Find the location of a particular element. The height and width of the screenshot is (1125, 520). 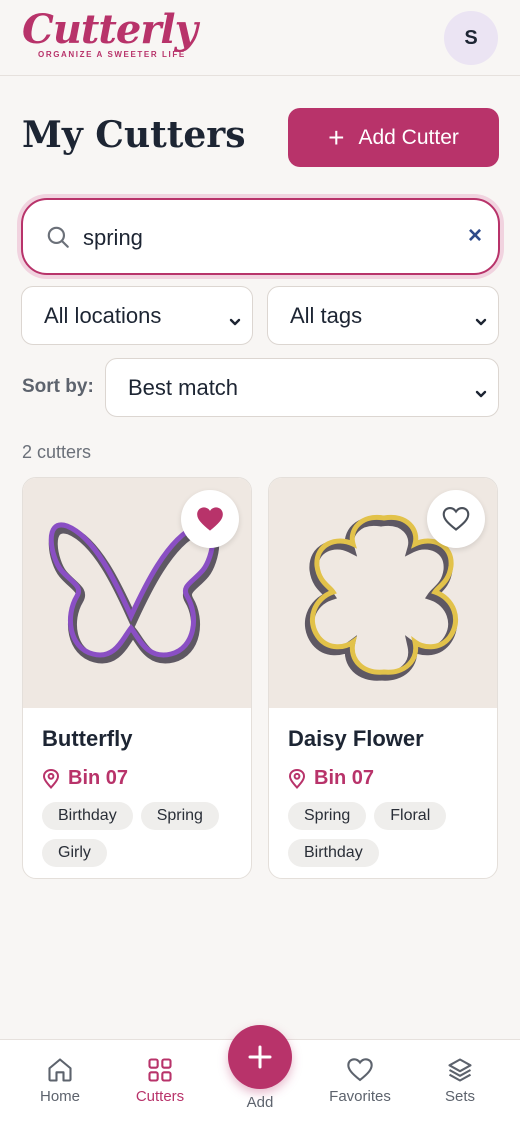

heart-icon is located at coordinates (360, 1070).